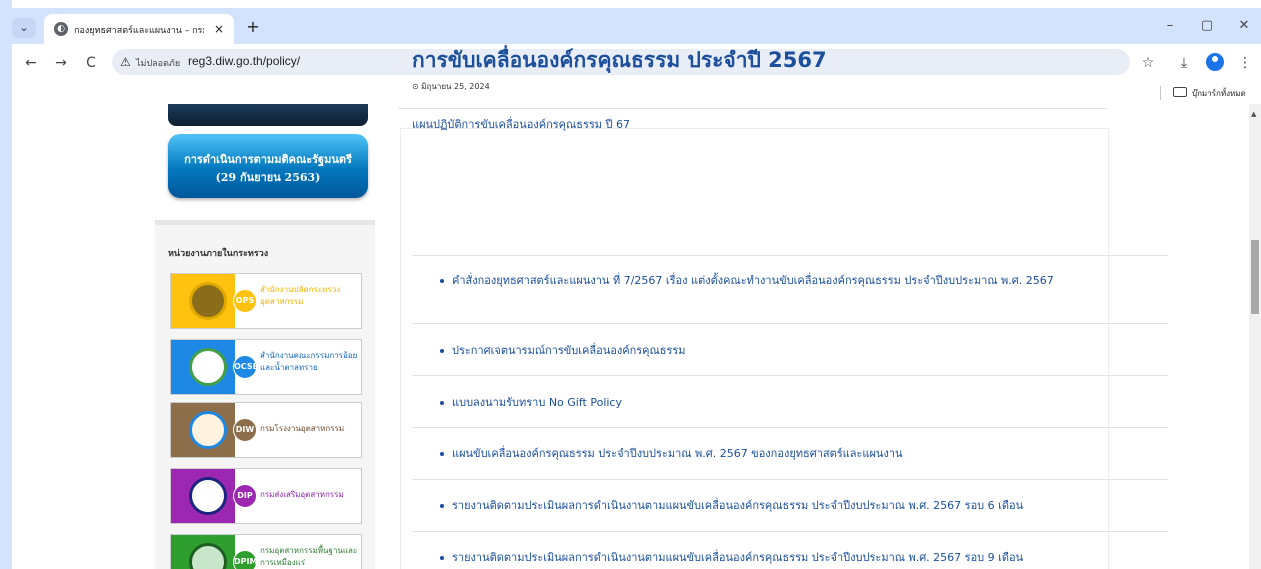 This screenshot has width=1261, height=569. I want to click on post-title: การขับเคลื่อนองค์กรคุณธรรม ประจำปี 2567, so click(619, 60).